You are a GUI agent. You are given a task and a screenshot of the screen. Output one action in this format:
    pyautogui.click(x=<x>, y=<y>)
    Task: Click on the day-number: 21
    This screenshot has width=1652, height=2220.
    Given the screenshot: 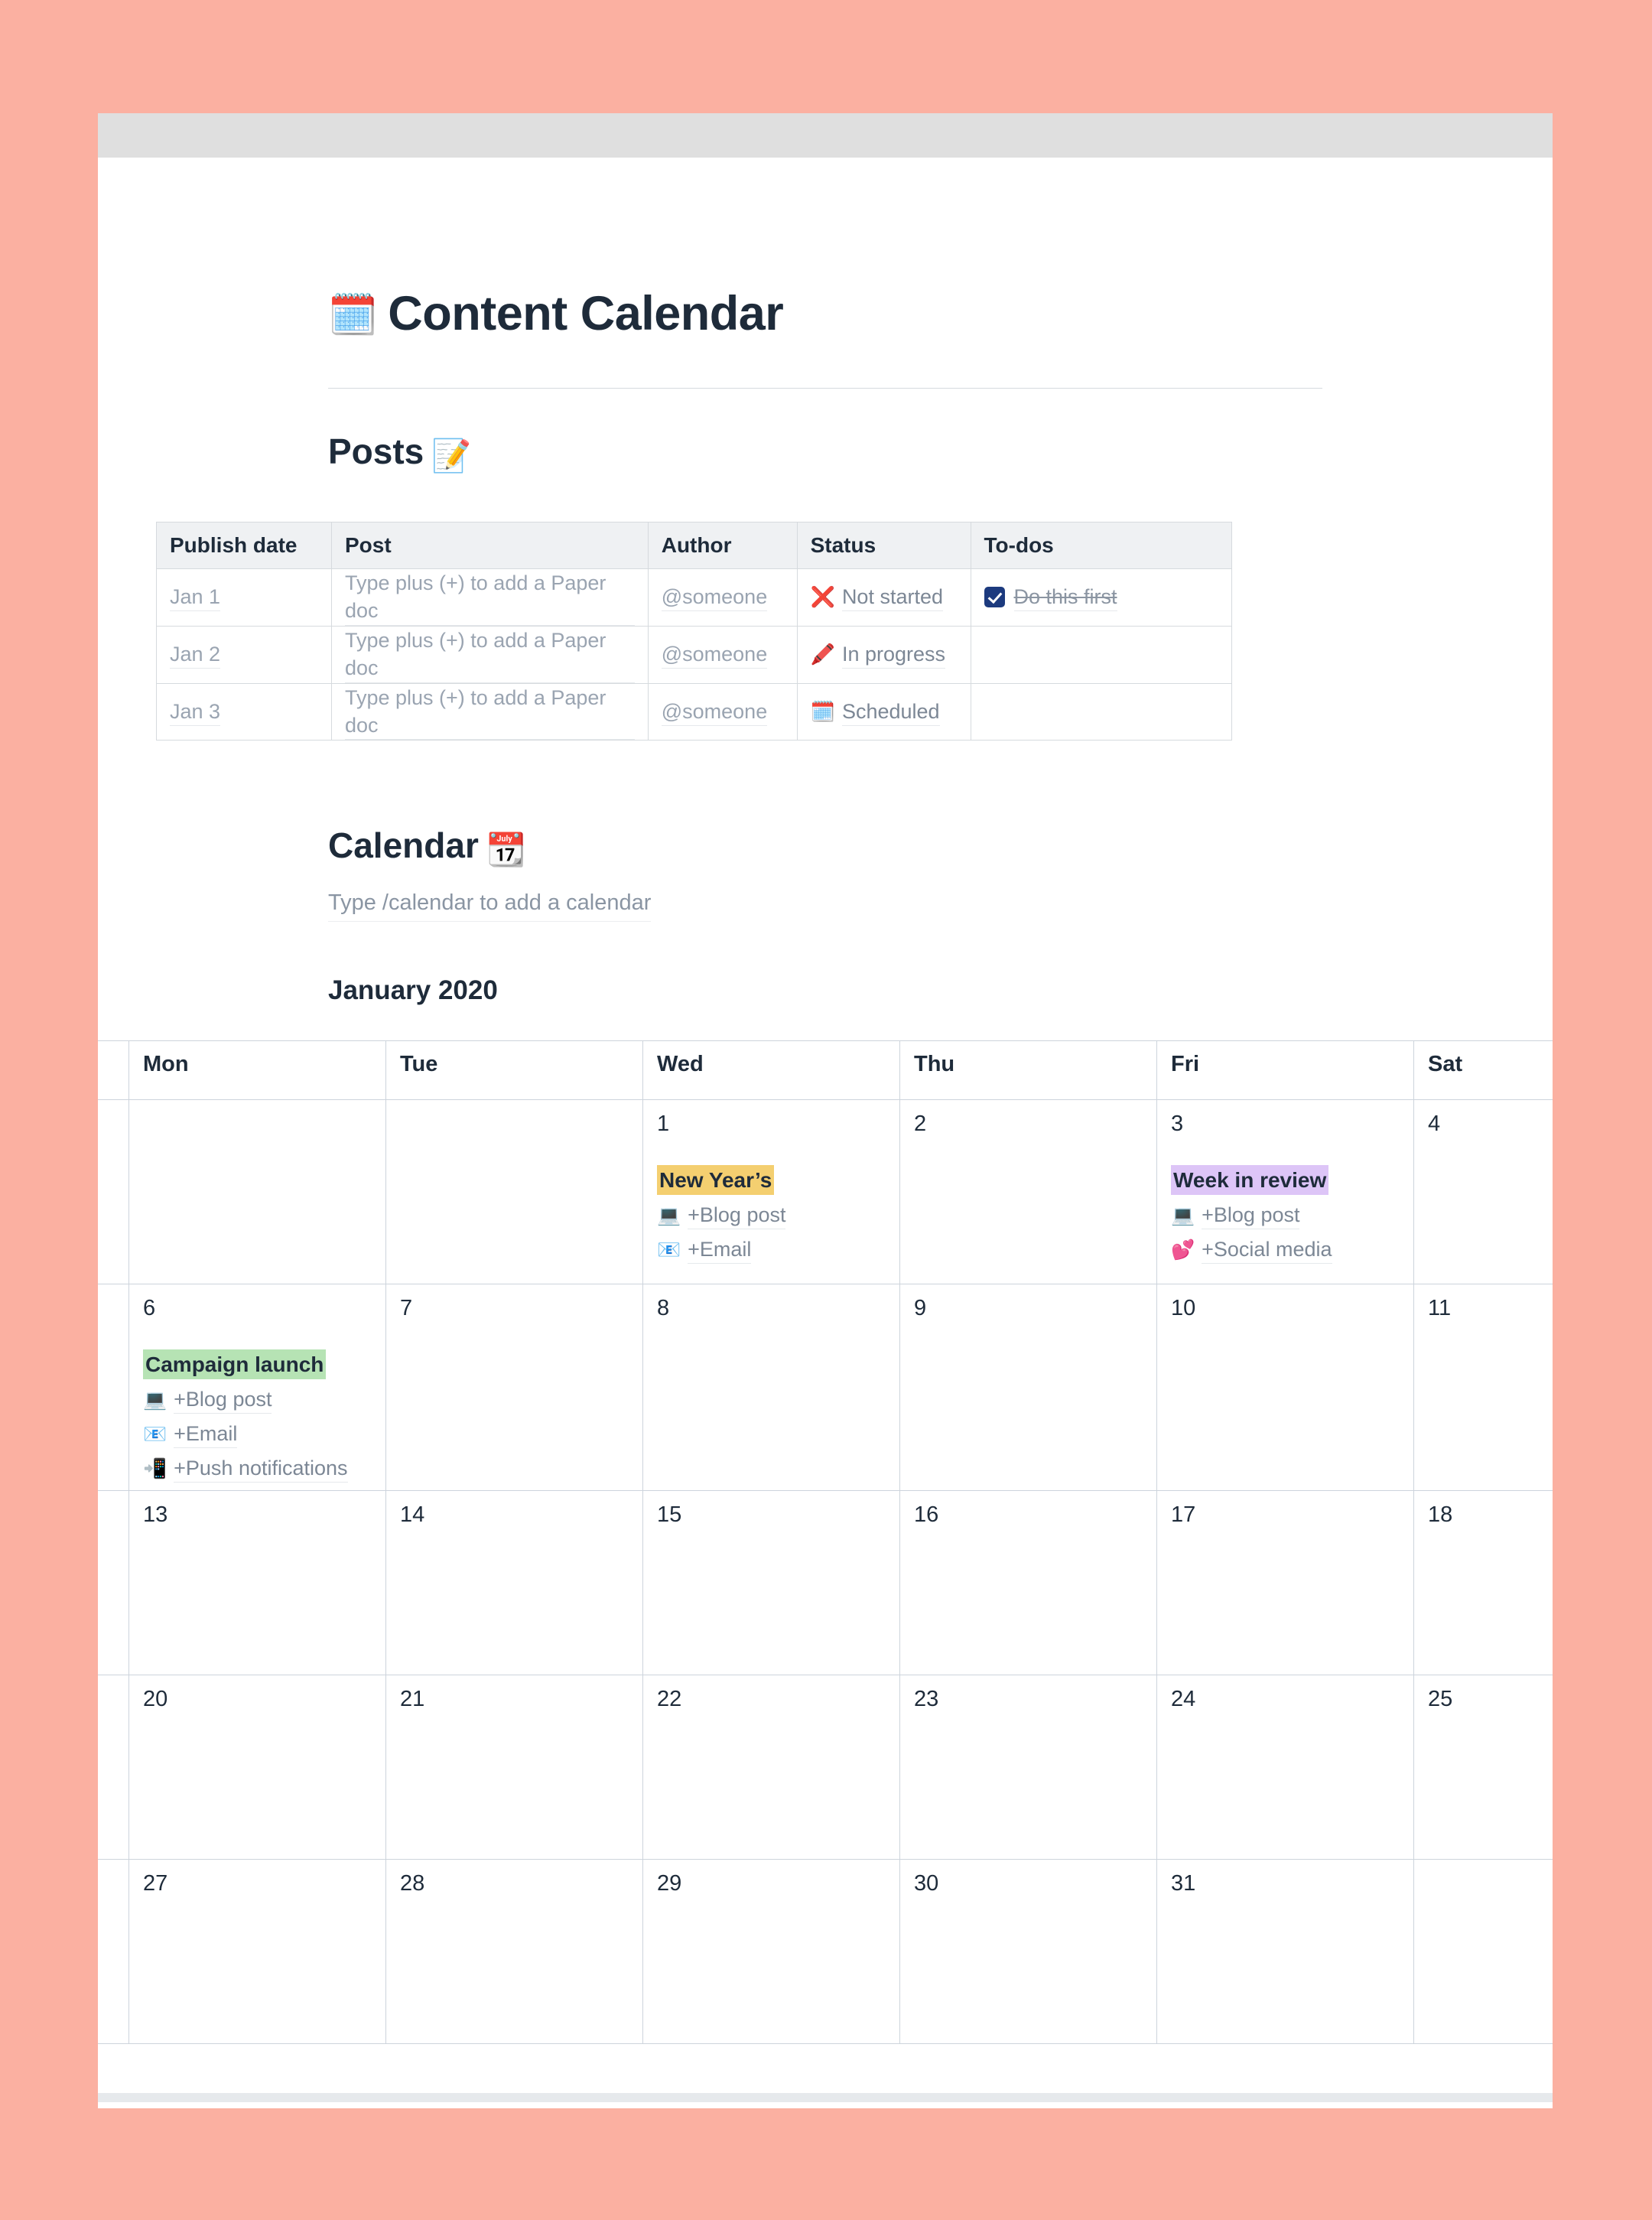 What is the action you would take?
    pyautogui.click(x=412, y=1699)
    